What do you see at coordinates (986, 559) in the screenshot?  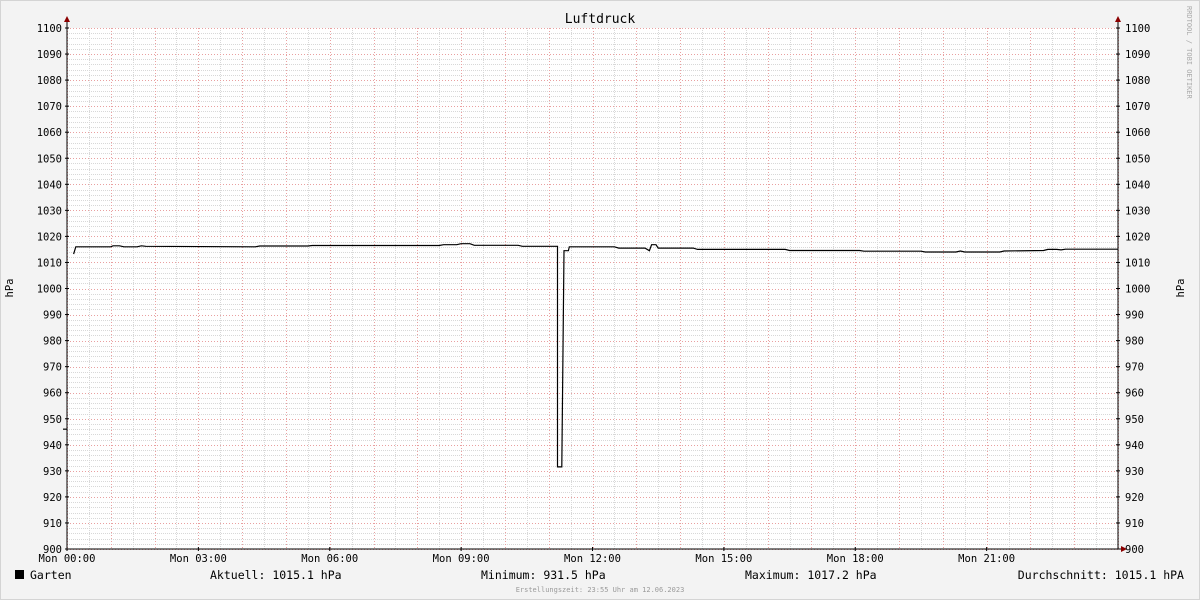 I see `x-tick-label: Mon 21:00` at bounding box center [986, 559].